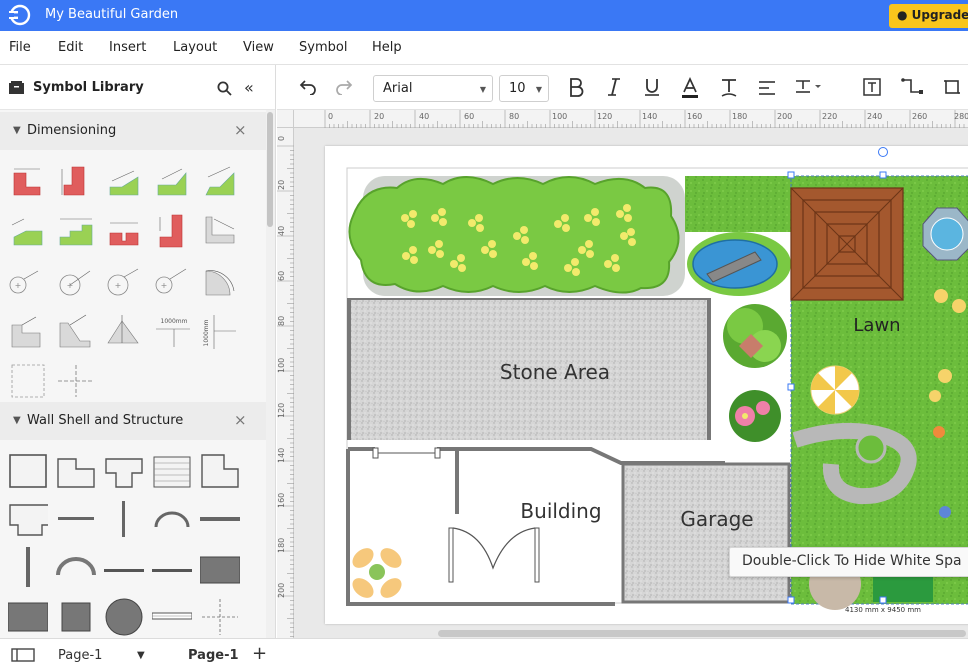 This screenshot has width=968, height=669. What do you see at coordinates (377, 573) in the screenshot?
I see `patio-table` at bounding box center [377, 573].